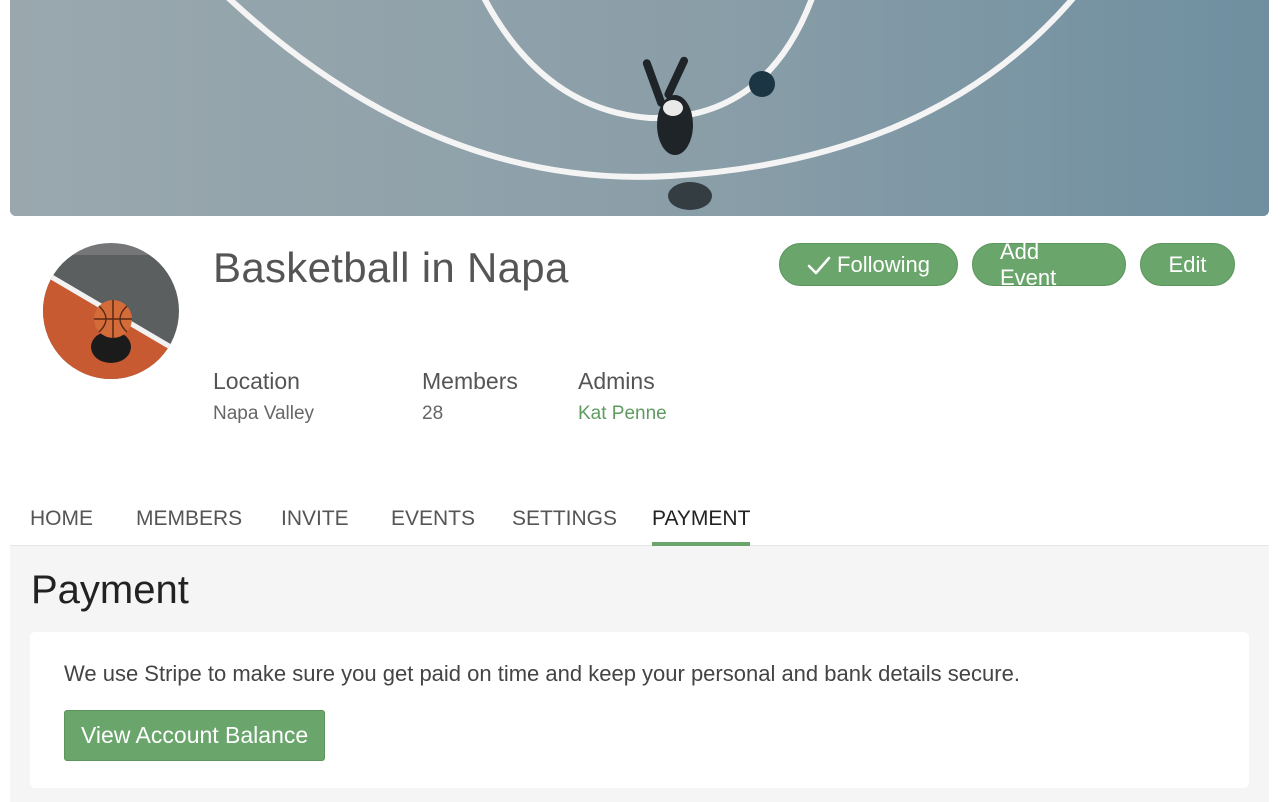 The height and width of the screenshot is (802, 1280). What do you see at coordinates (433, 413) in the screenshot?
I see `meta-members-value: 28` at bounding box center [433, 413].